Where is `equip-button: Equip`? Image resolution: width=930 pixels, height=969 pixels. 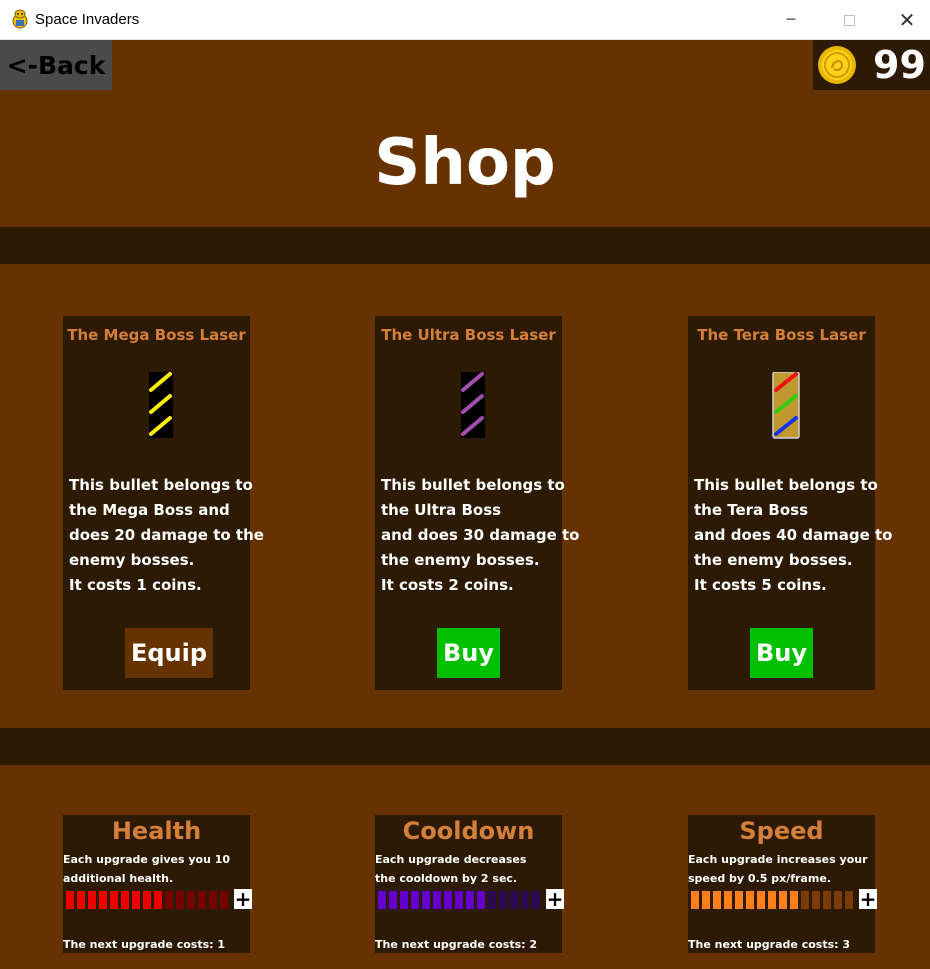
equip-button: Equip is located at coordinates (169, 653).